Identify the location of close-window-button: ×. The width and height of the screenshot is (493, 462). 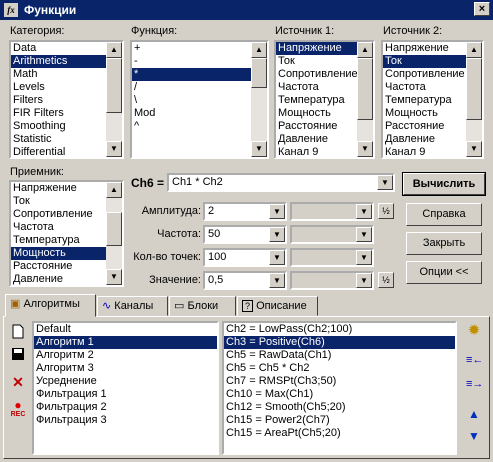
(482, 9).